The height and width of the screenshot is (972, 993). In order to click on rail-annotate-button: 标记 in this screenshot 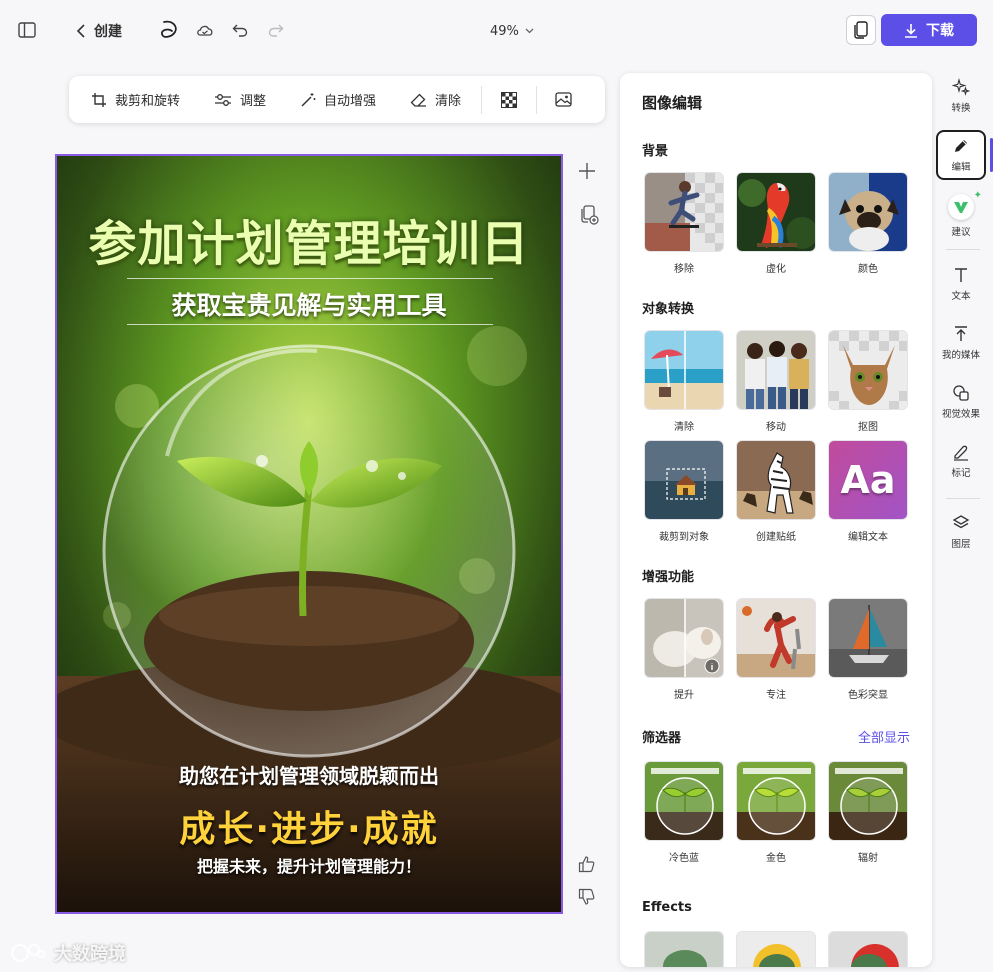, I will do `click(961, 461)`.